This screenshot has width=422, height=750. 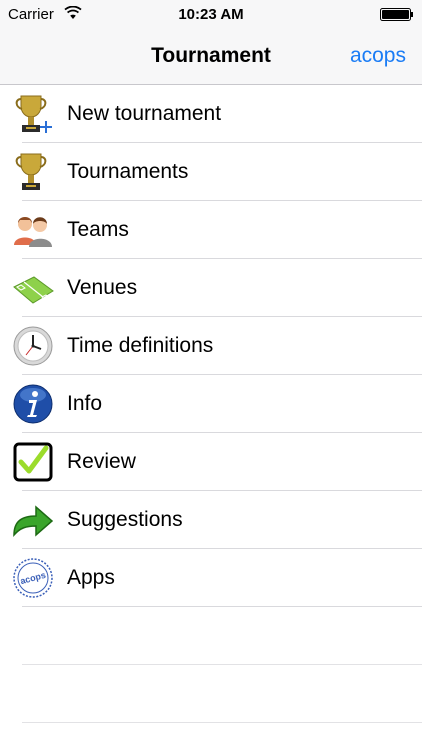 I want to click on field-icon, so click(x=33, y=290).